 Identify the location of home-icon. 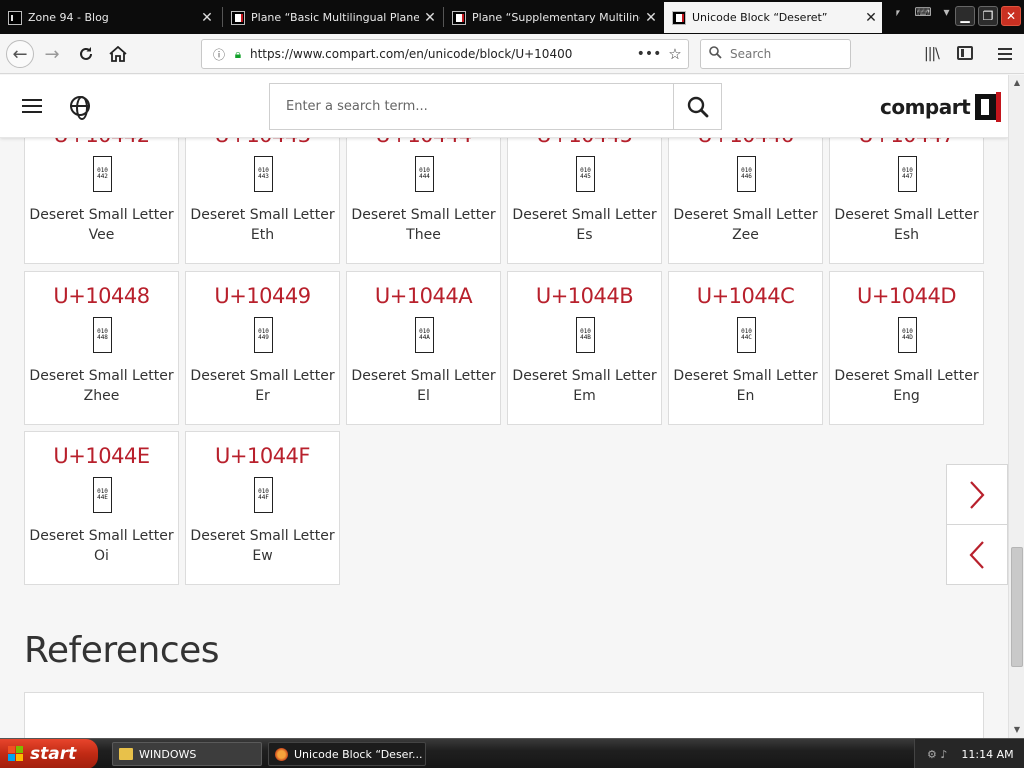
(118, 54).